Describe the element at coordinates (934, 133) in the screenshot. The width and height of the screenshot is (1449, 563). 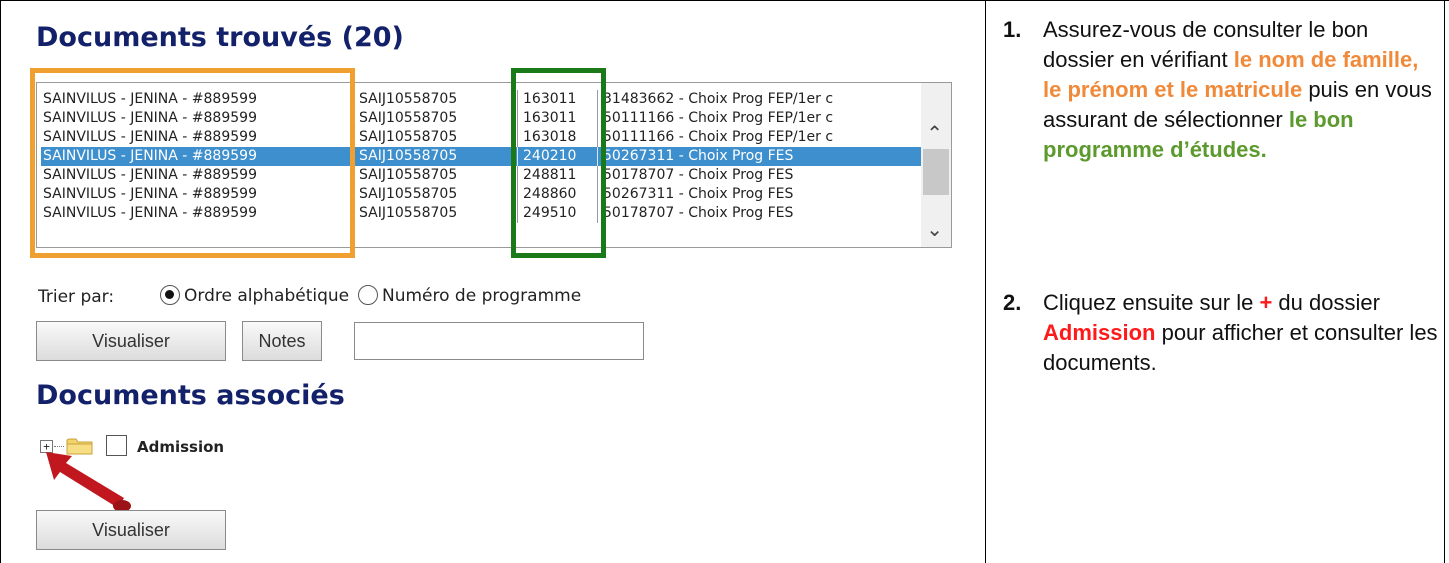
I see `chevron-up-icon: ⌃` at that location.